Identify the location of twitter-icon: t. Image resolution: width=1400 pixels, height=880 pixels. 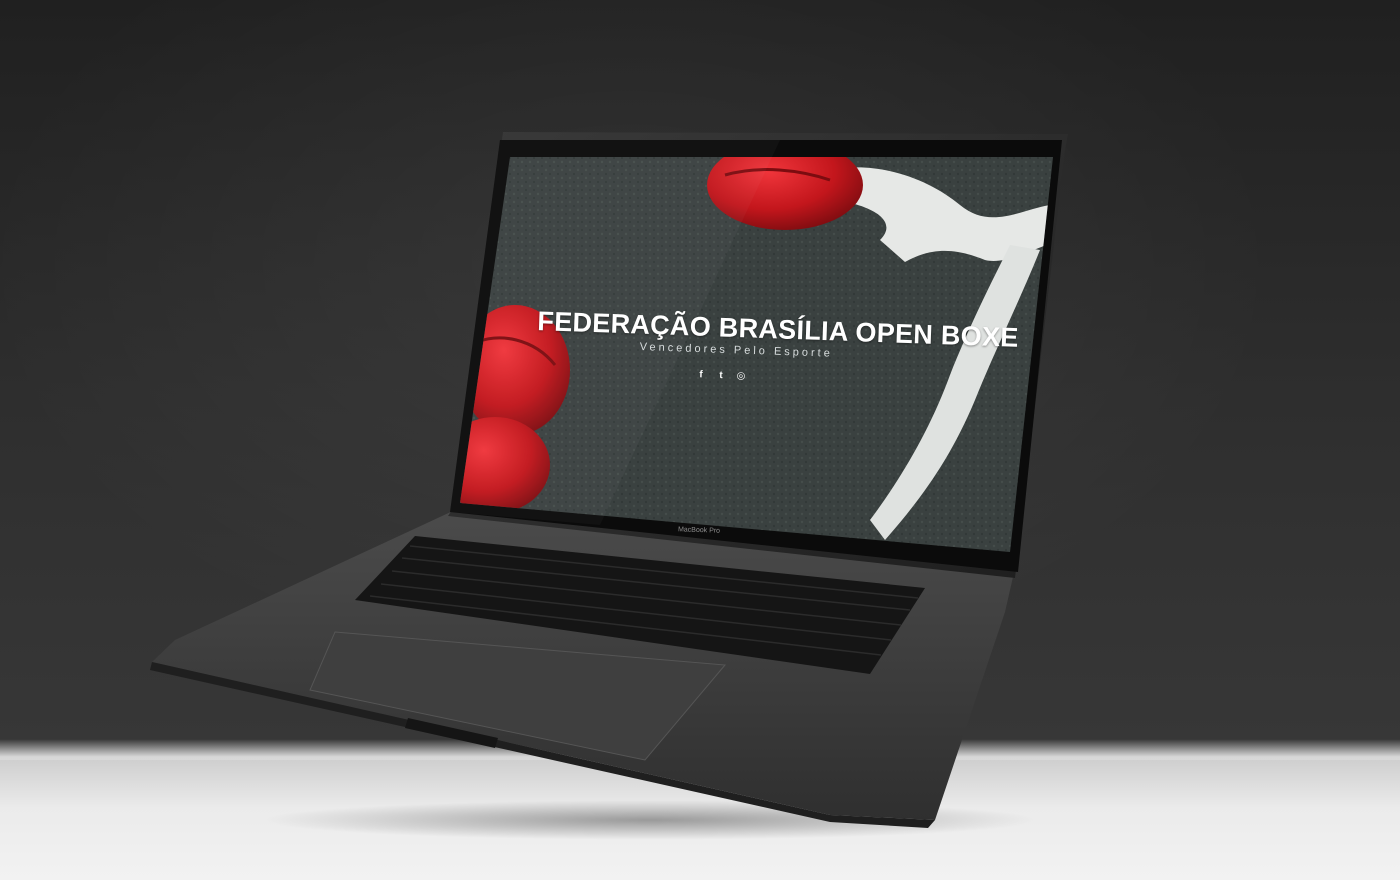
(721, 376).